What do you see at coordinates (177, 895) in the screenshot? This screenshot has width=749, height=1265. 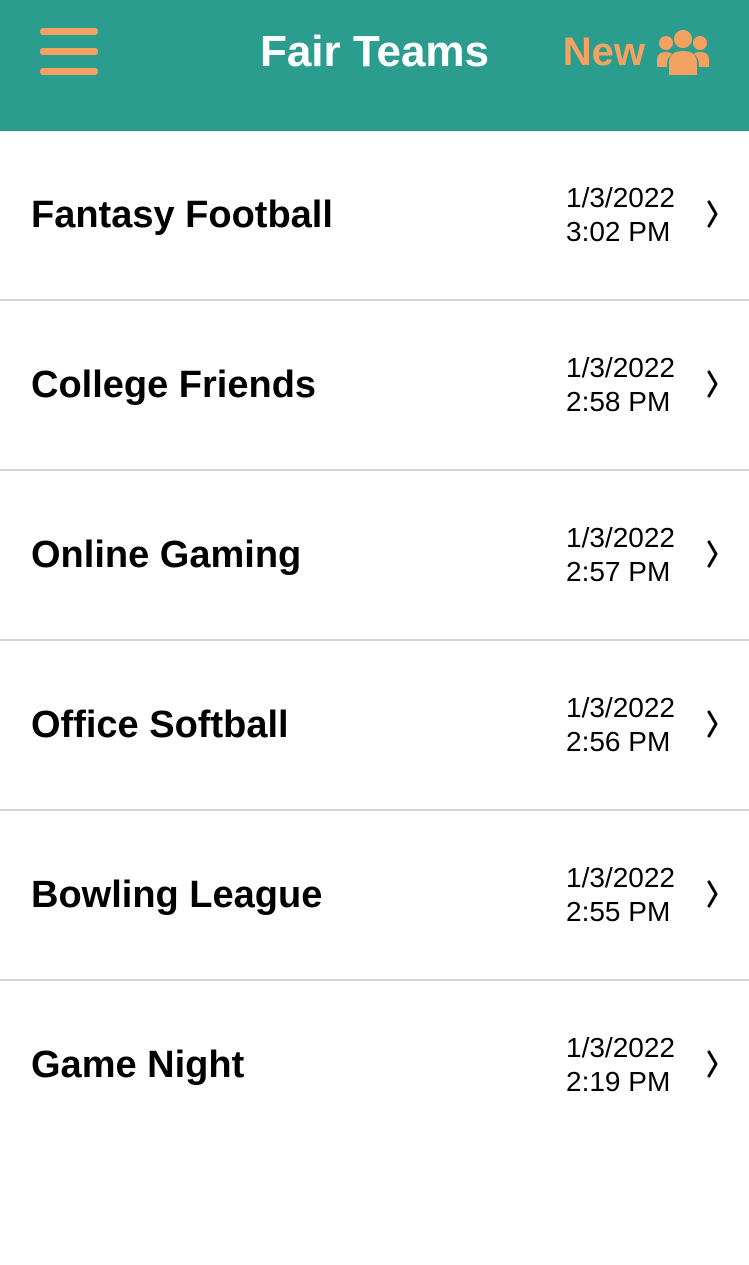 I see `group-name: Bowling League` at bounding box center [177, 895].